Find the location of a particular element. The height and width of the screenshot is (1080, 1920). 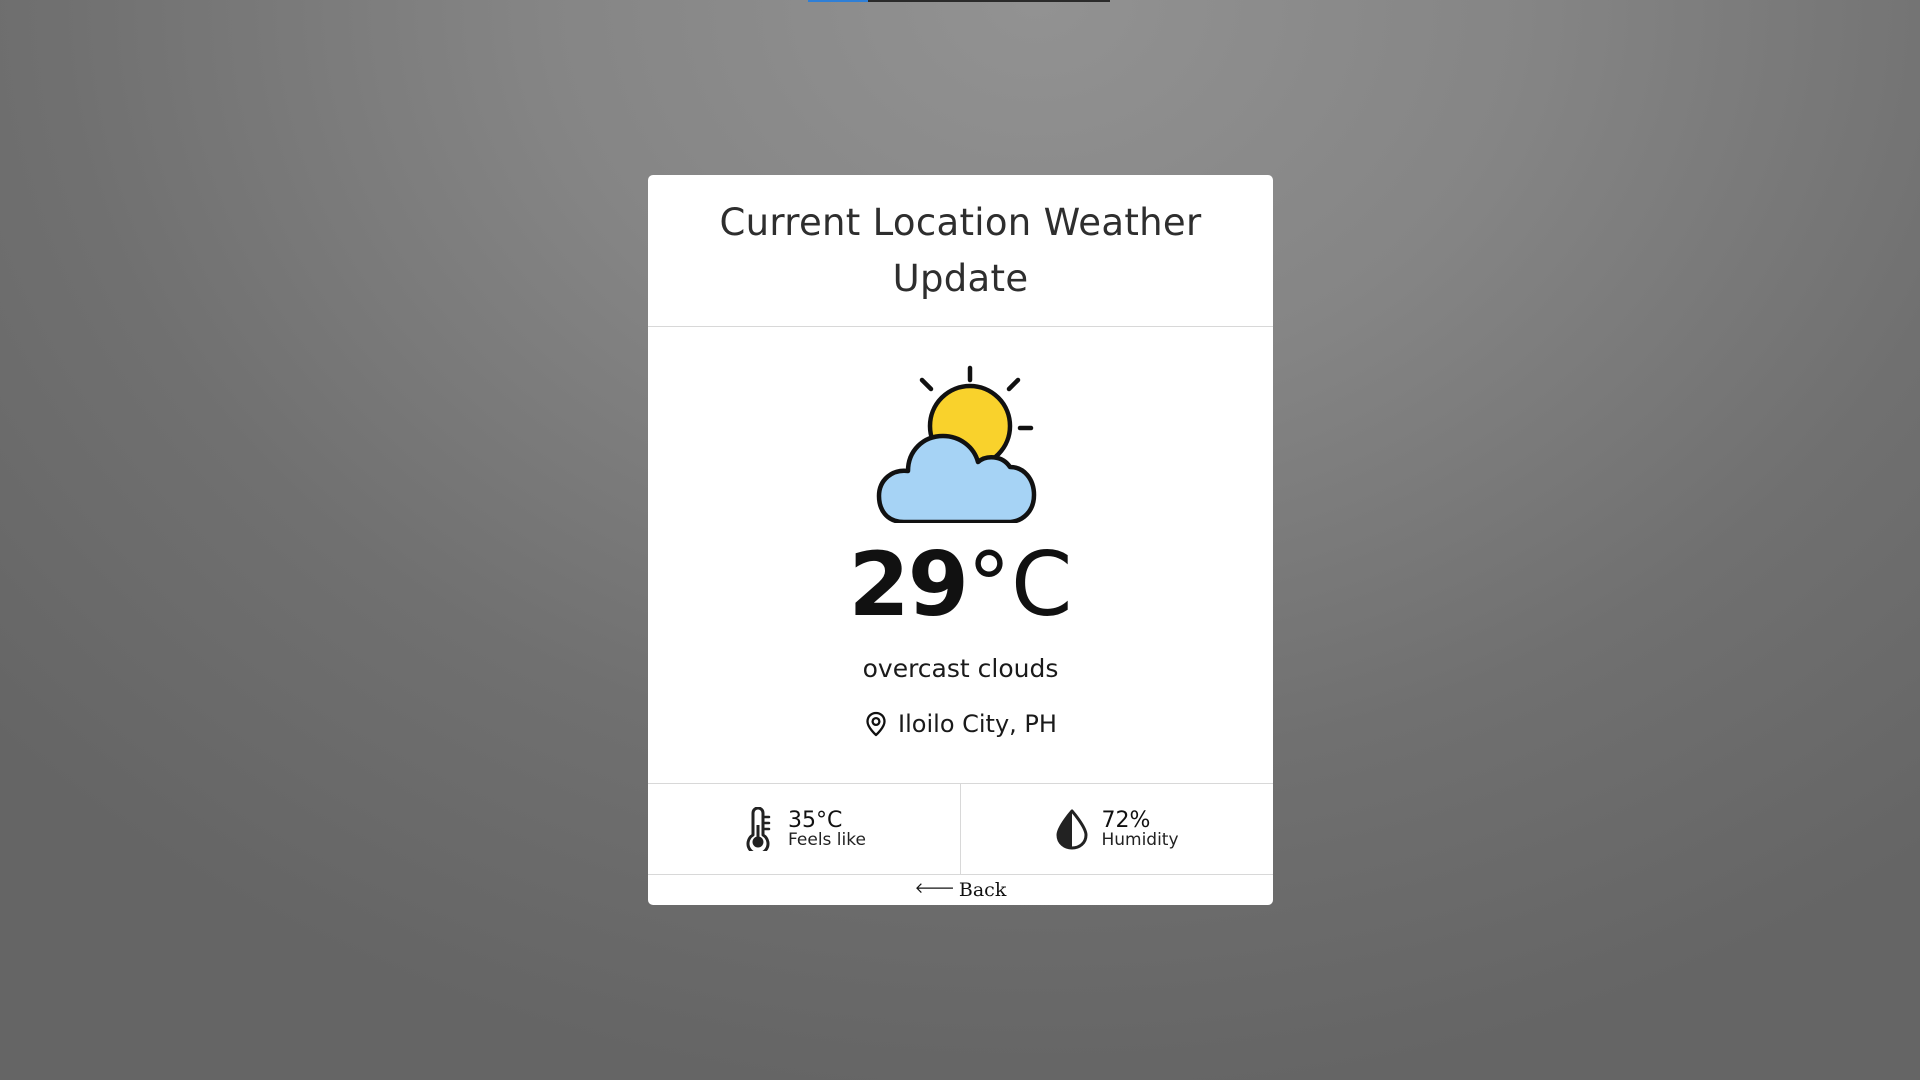

humidity-values: 72% Humidity is located at coordinates (1140, 828).